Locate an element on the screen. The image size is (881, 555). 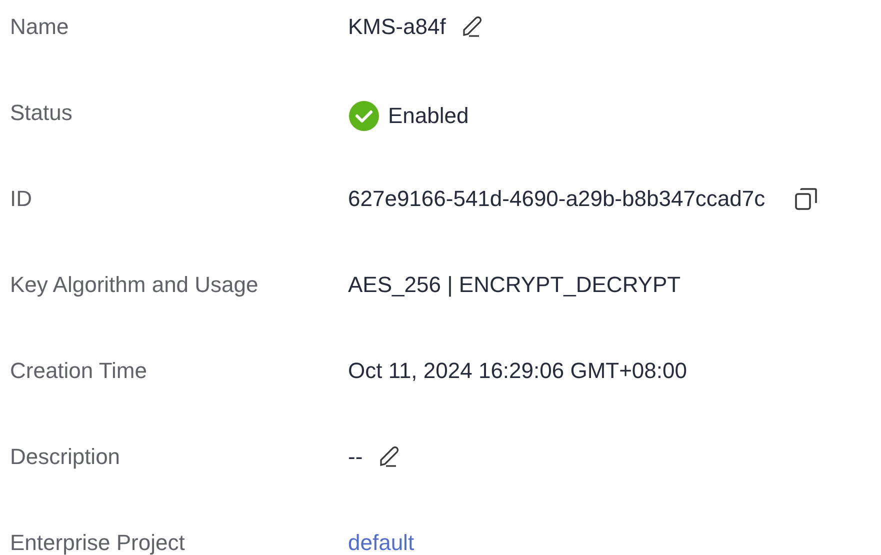
project-link: default is located at coordinates (381, 542).